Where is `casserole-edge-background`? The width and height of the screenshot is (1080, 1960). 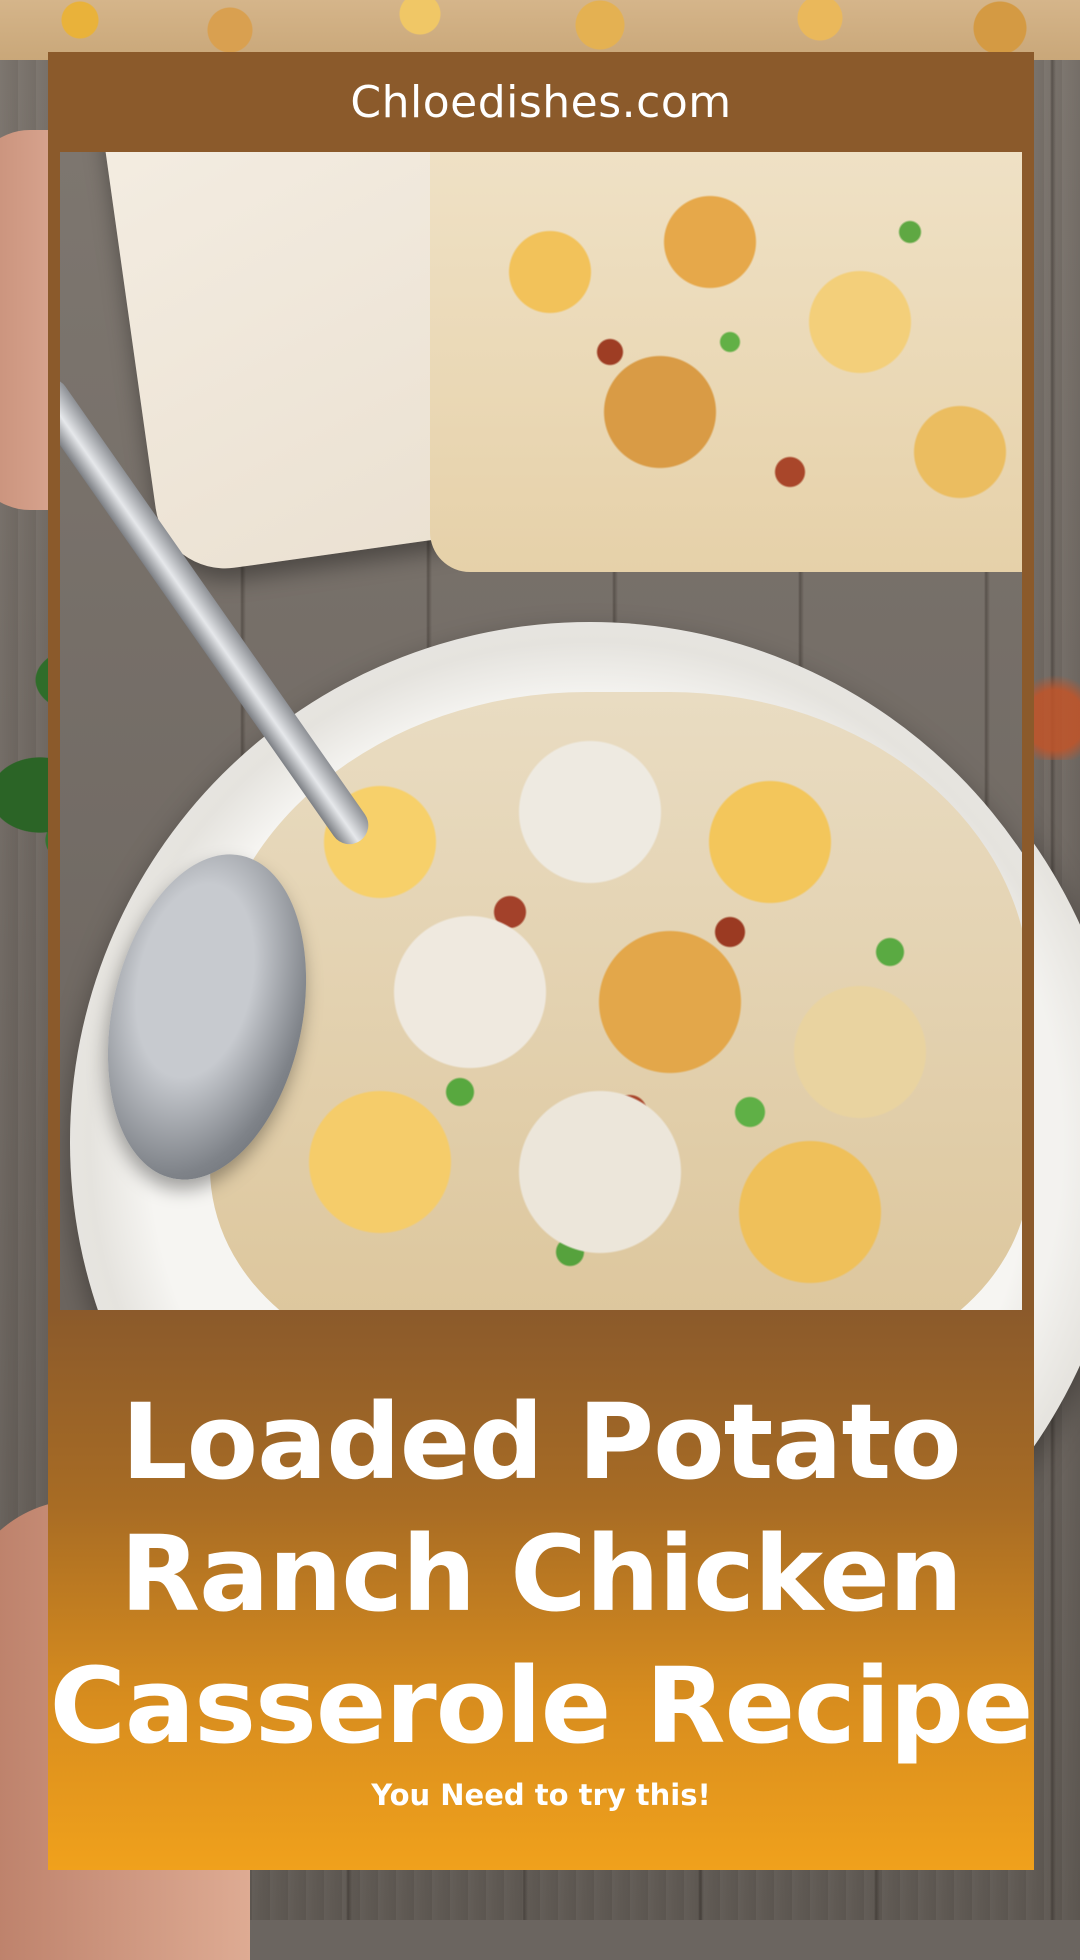 casserole-edge-background is located at coordinates (540, 30).